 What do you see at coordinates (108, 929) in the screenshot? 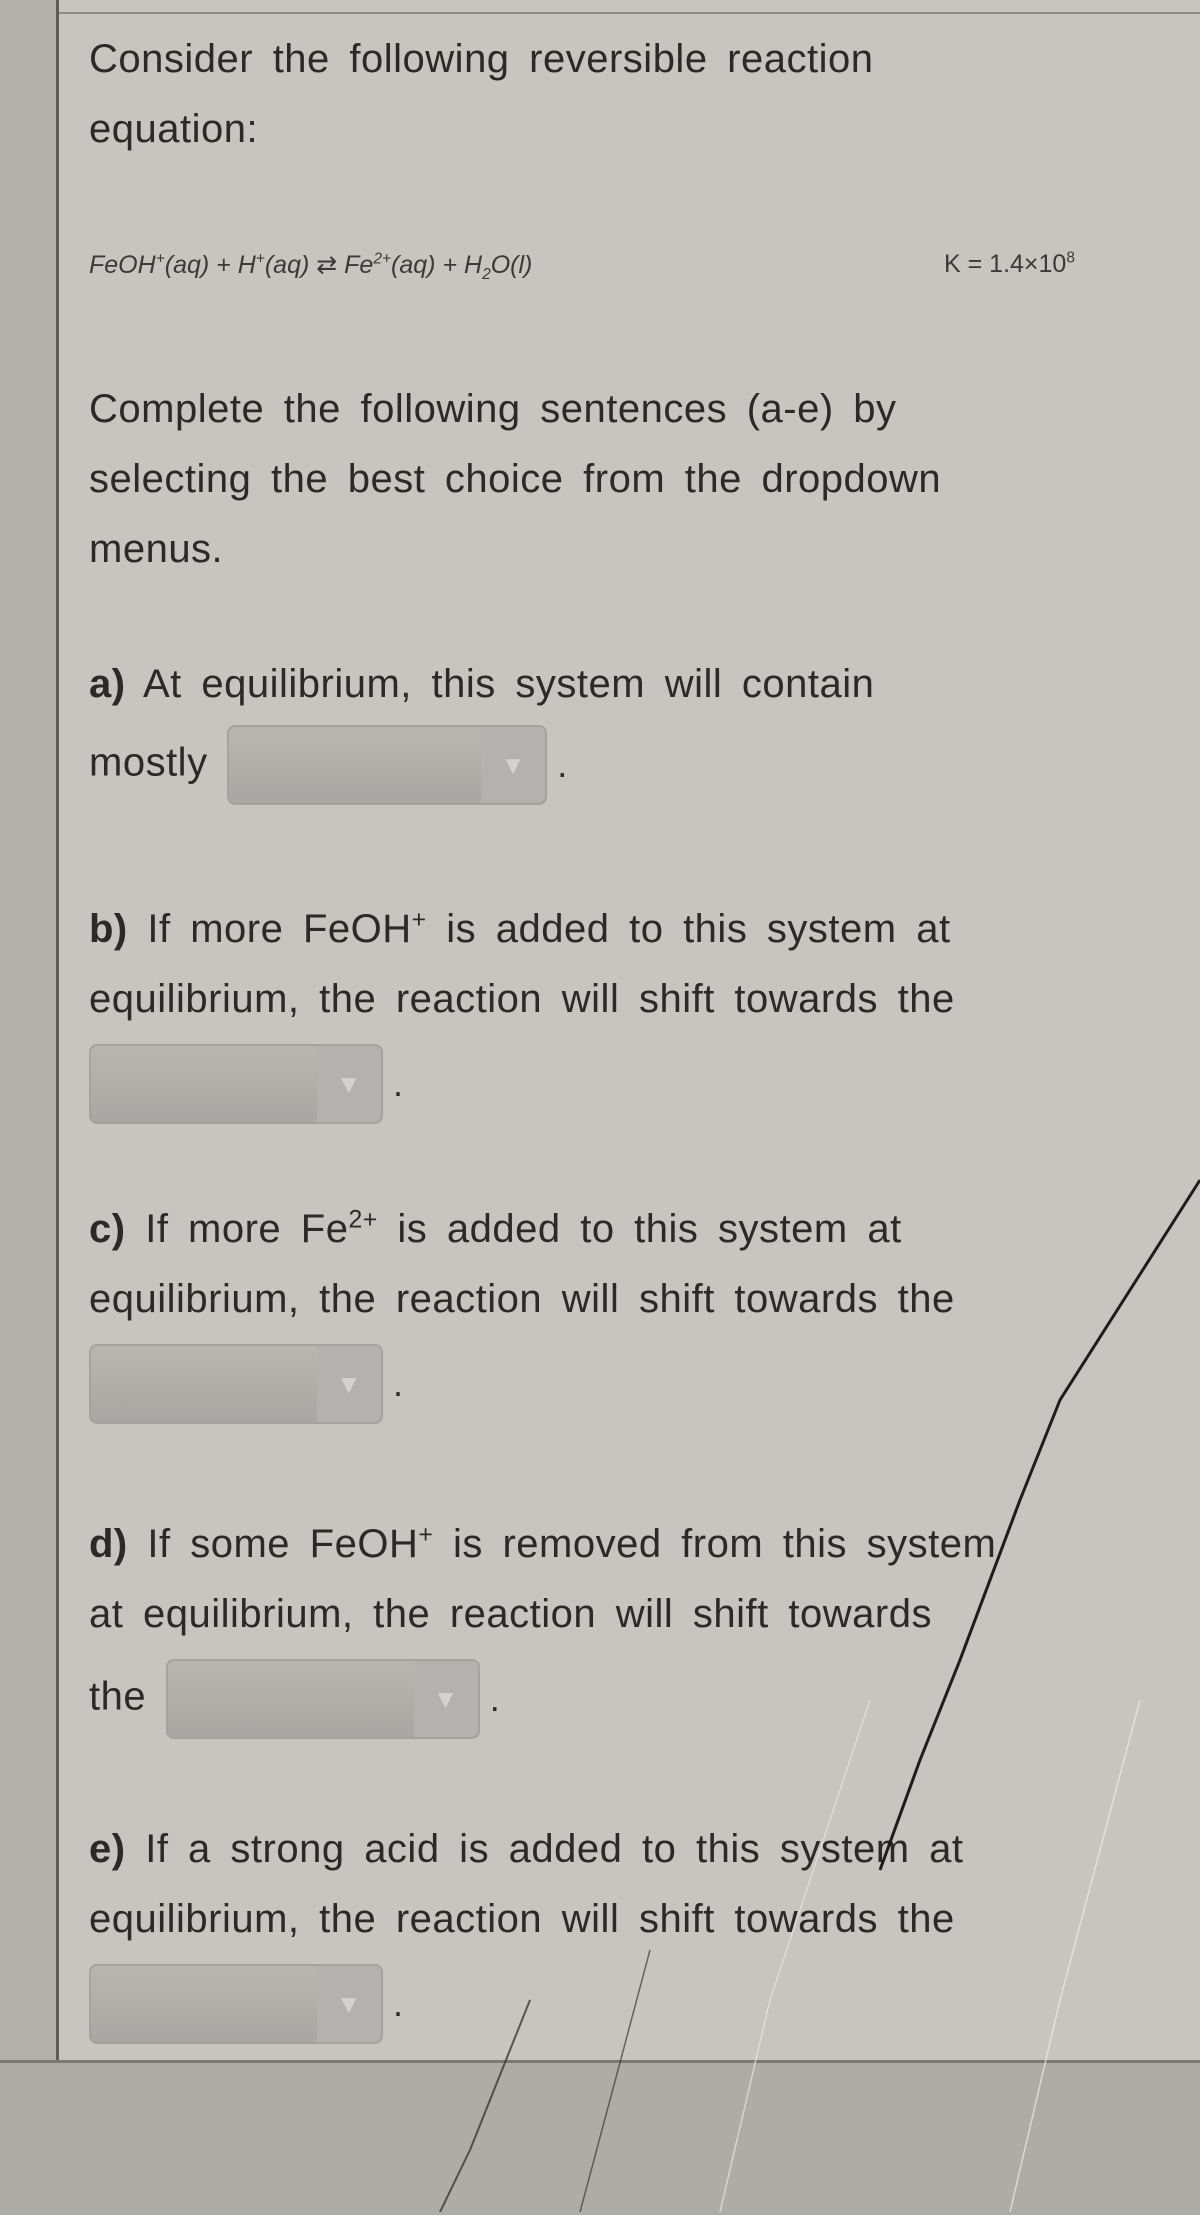
I see `question-b-label: b)` at bounding box center [108, 929].